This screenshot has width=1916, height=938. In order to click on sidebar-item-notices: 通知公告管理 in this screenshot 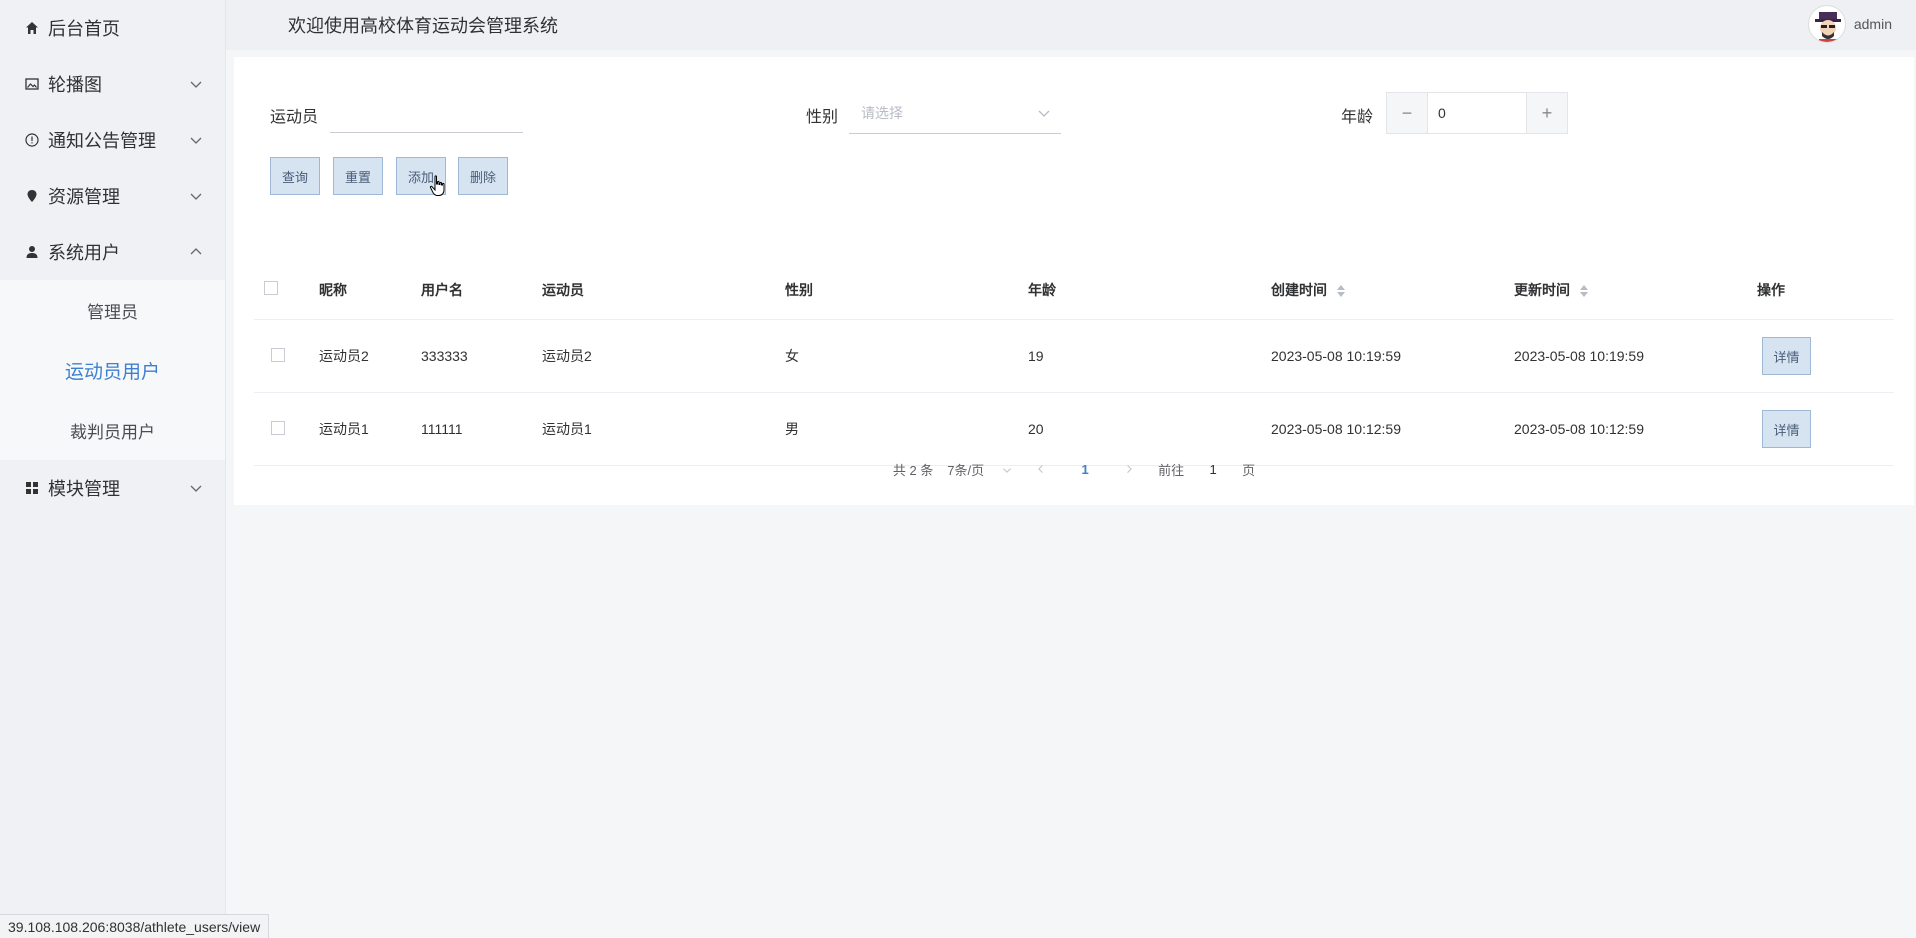, I will do `click(112, 140)`.